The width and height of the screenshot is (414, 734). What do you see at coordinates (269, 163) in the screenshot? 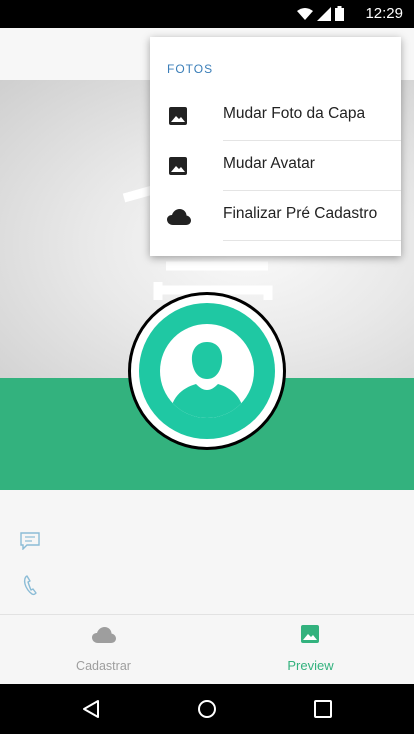
I see `menu-item-label: Mudar Avatar` at bounding box center [269, 163].